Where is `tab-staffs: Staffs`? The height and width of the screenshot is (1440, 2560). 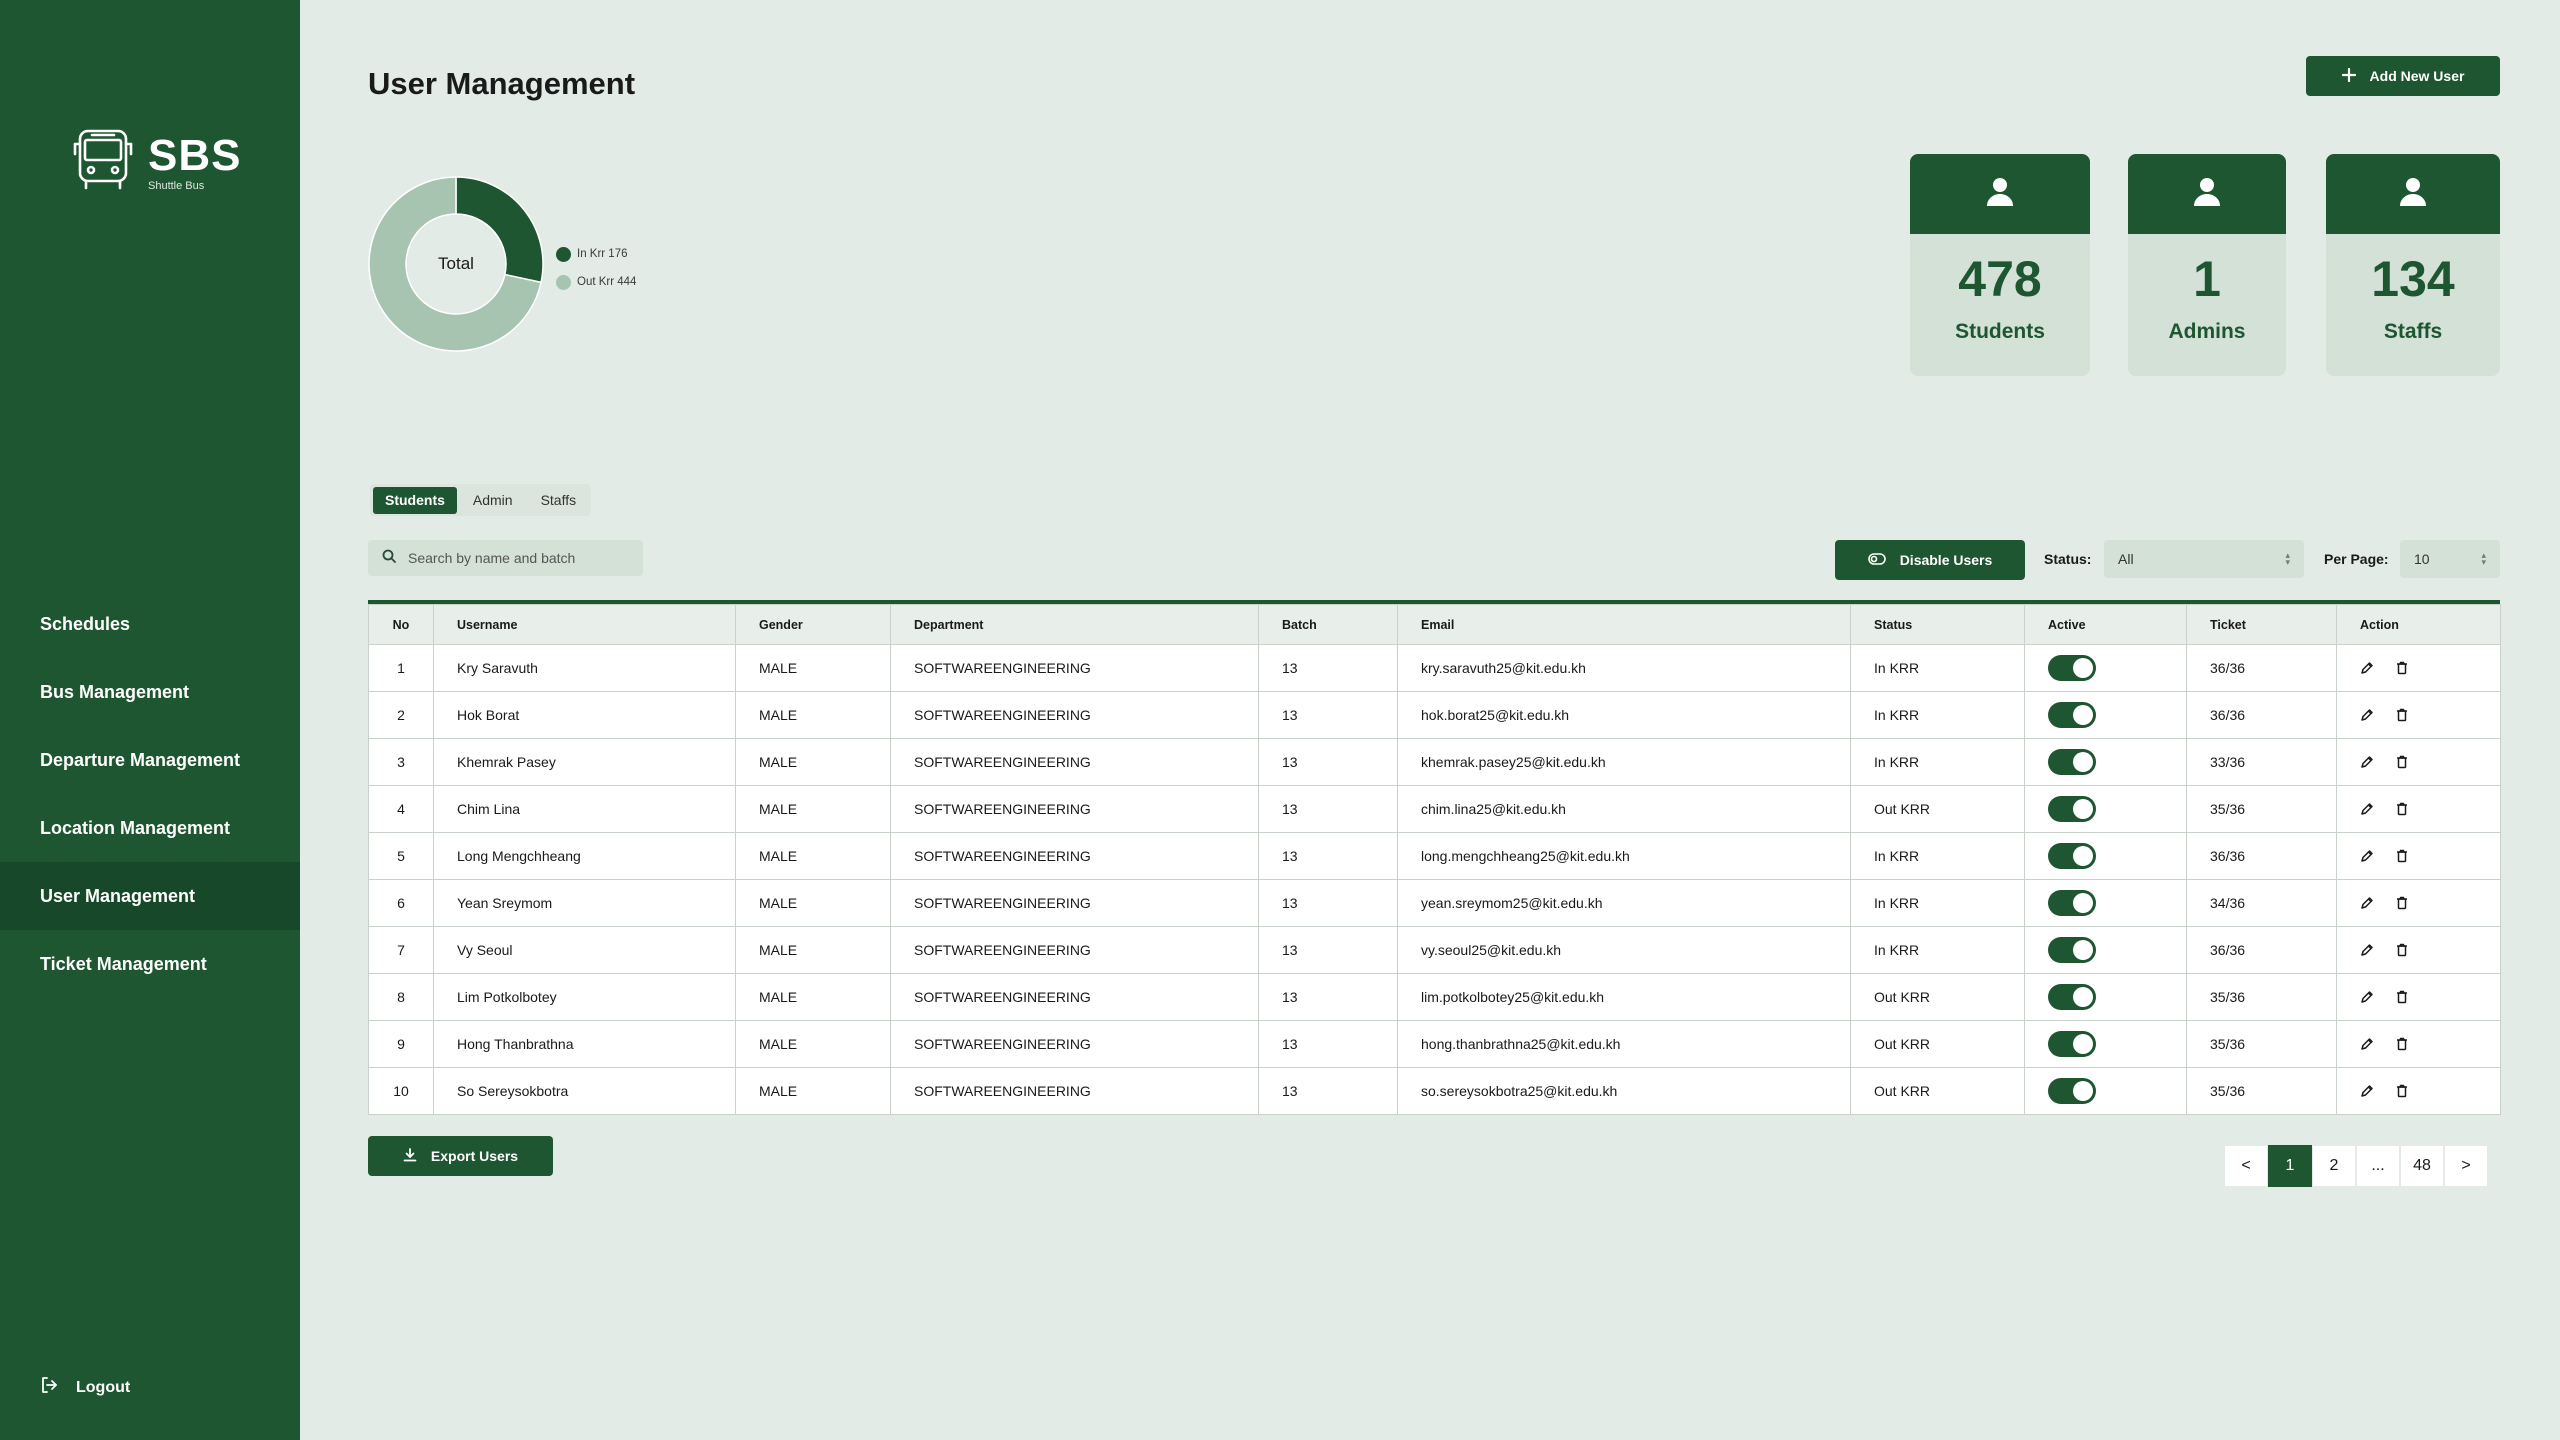 tab-staffs: Staffs is located at coordinates (559, 500).